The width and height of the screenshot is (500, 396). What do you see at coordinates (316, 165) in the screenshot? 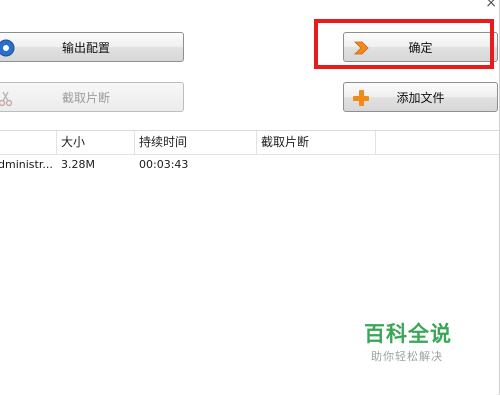
I see `cell-clip` at bounding box center [316, 165].